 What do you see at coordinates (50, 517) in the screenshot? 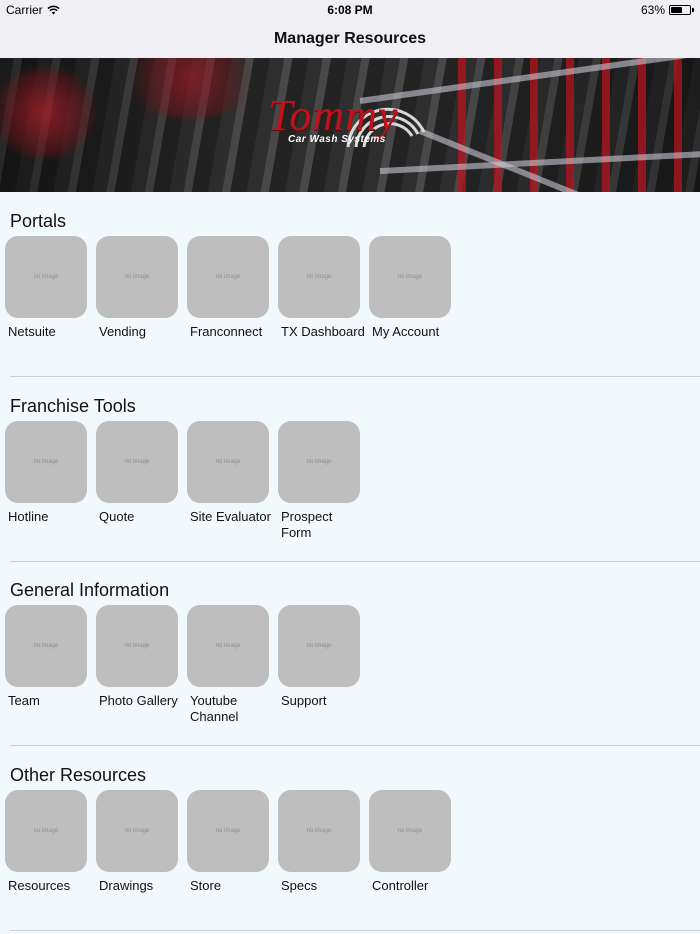
I see `tile-label: Hotline` at bounding box center [50, 517].